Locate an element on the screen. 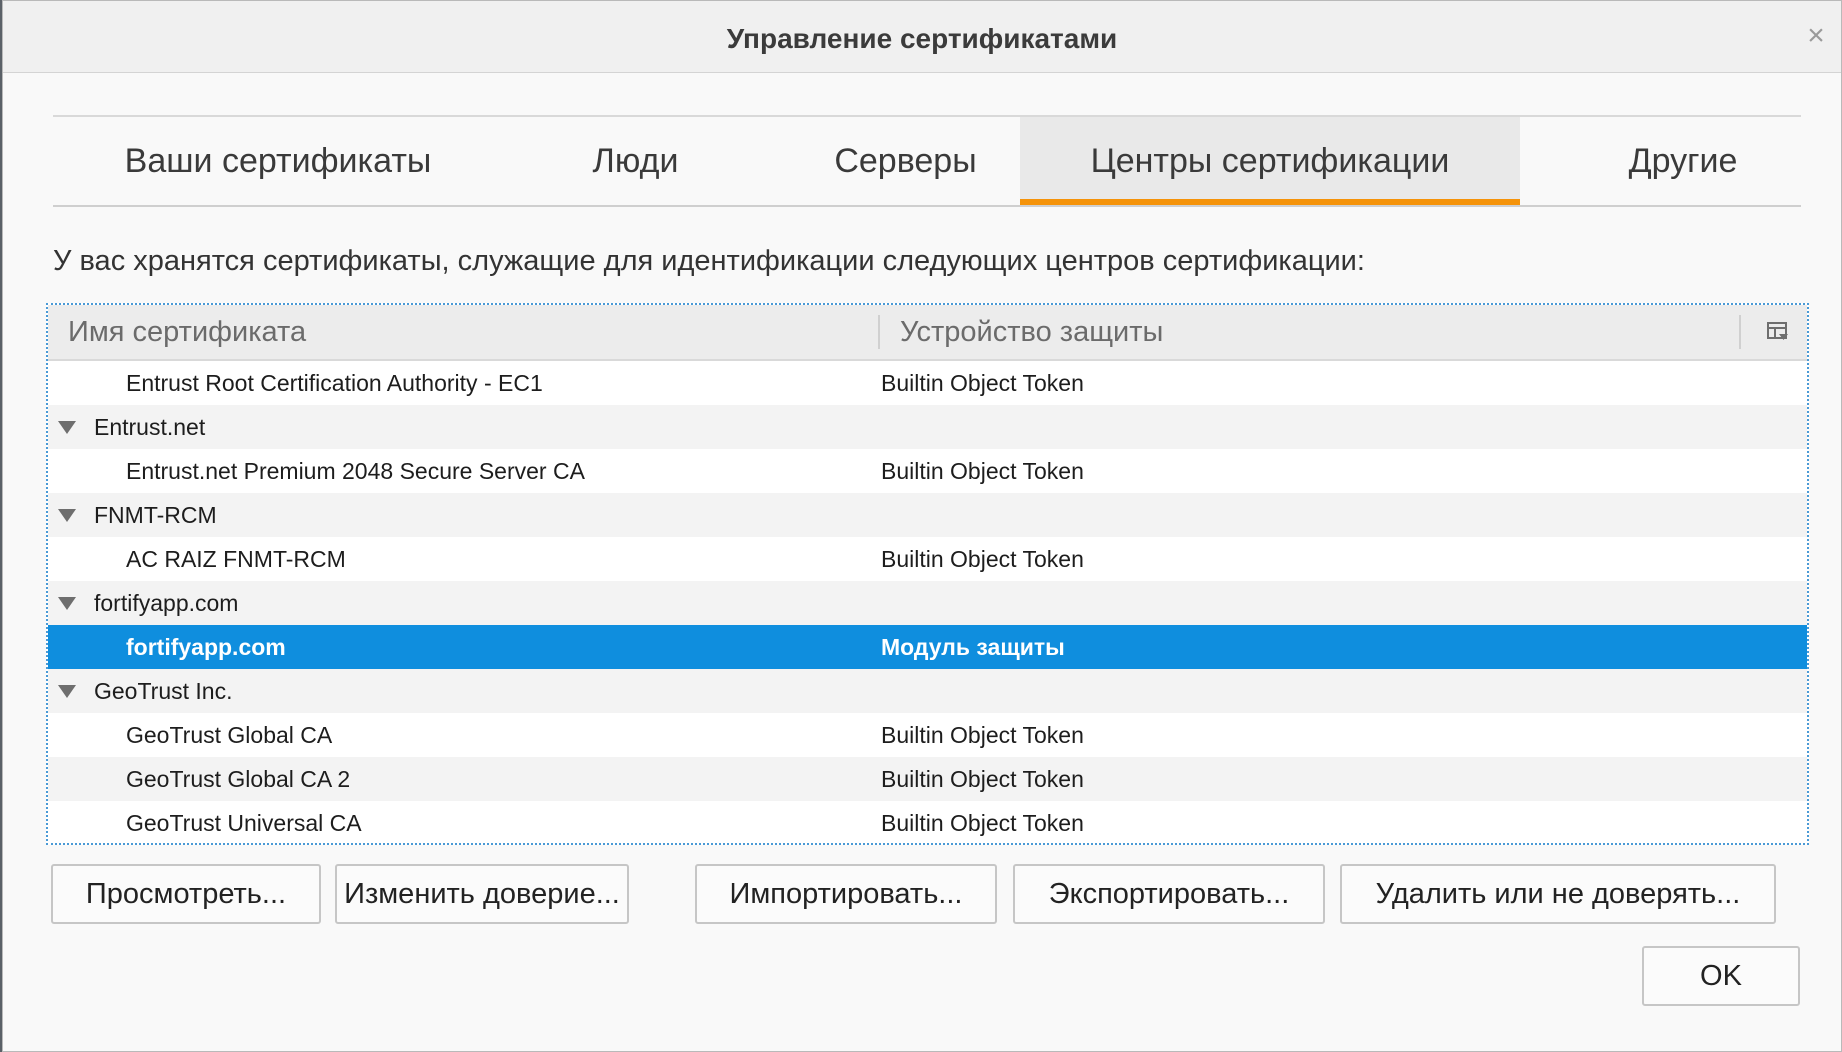 This screenshot has width=1842, height=1052. cell-certificate-name: AC RAIZ FNMT-RCM is located at coordinates (236, 559).